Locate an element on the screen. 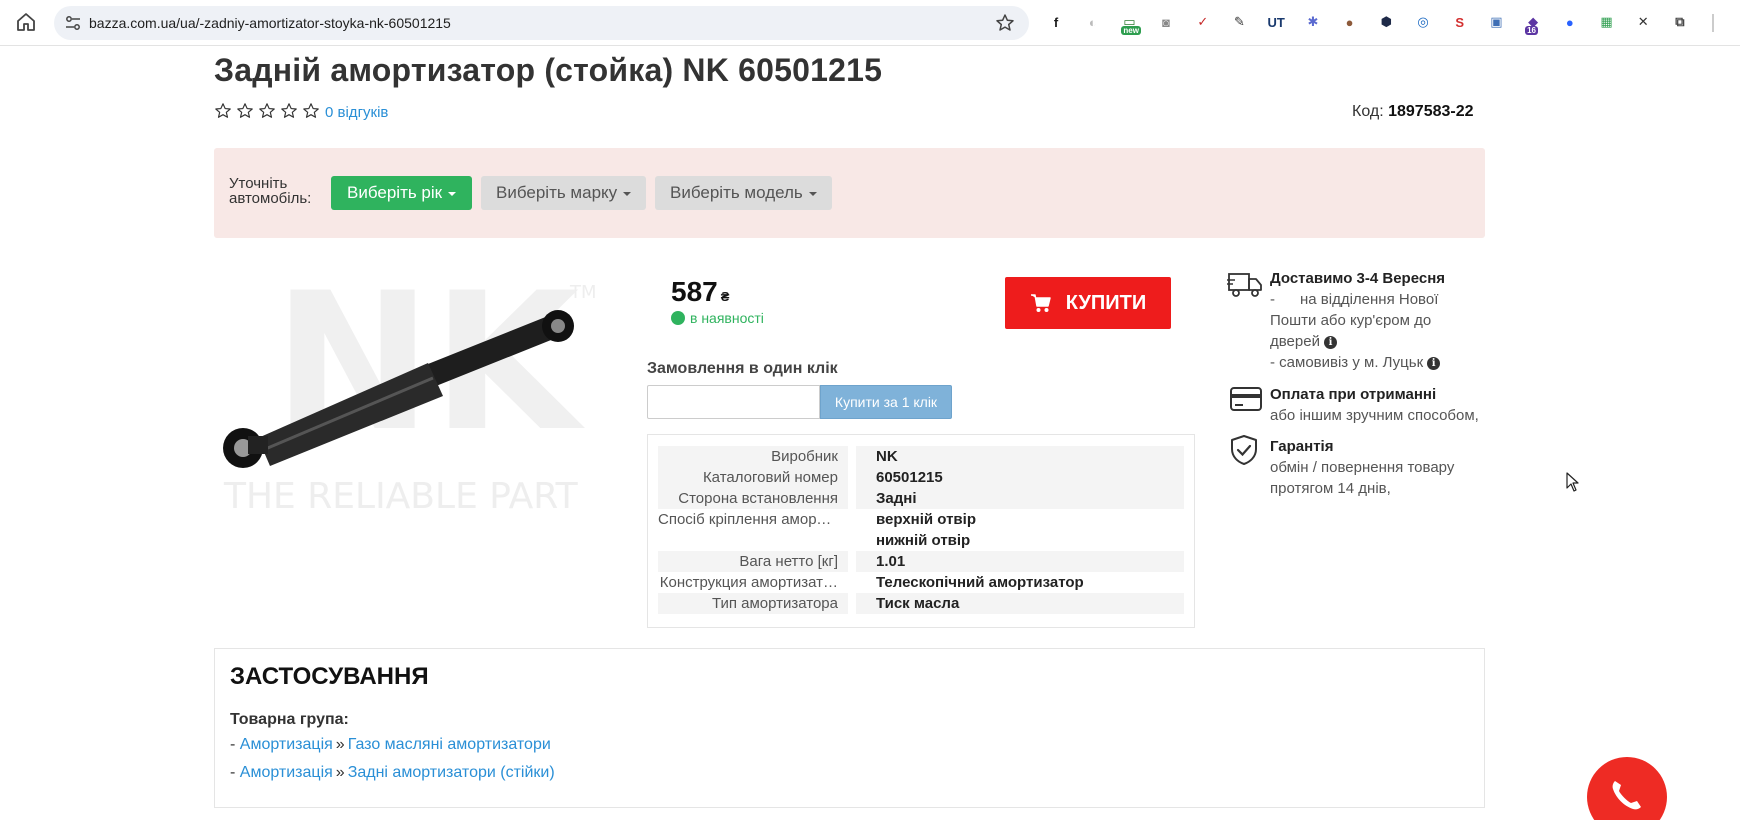 The image size is (1740, 820). spec-key: Каталоговий номер is located at coordinates (753, 477).